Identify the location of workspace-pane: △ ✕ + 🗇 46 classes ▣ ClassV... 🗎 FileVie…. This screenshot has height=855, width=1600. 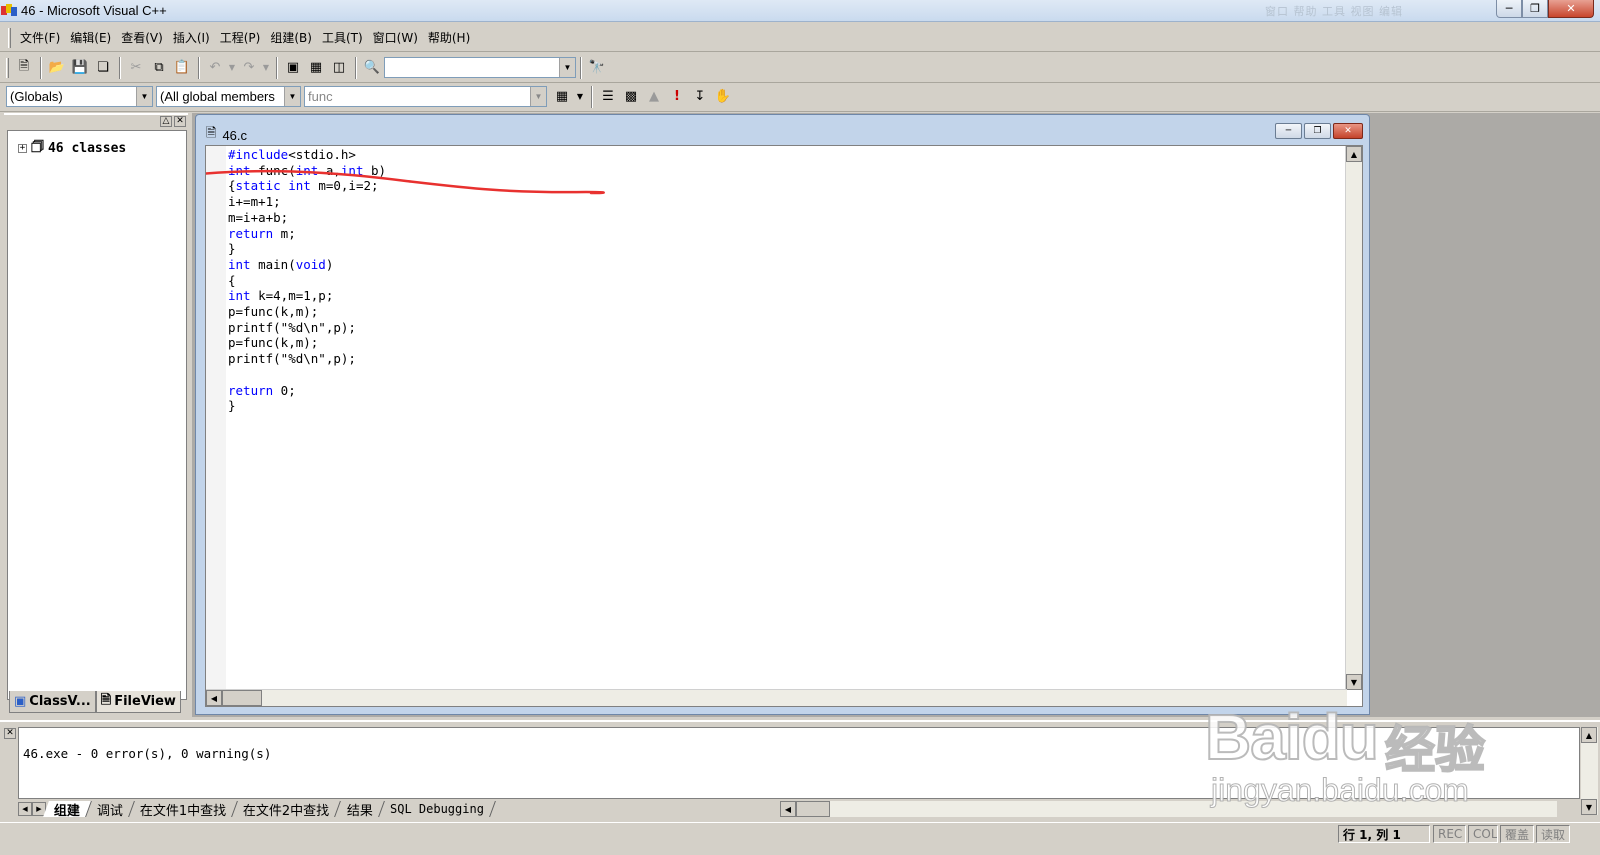
(96, 414).